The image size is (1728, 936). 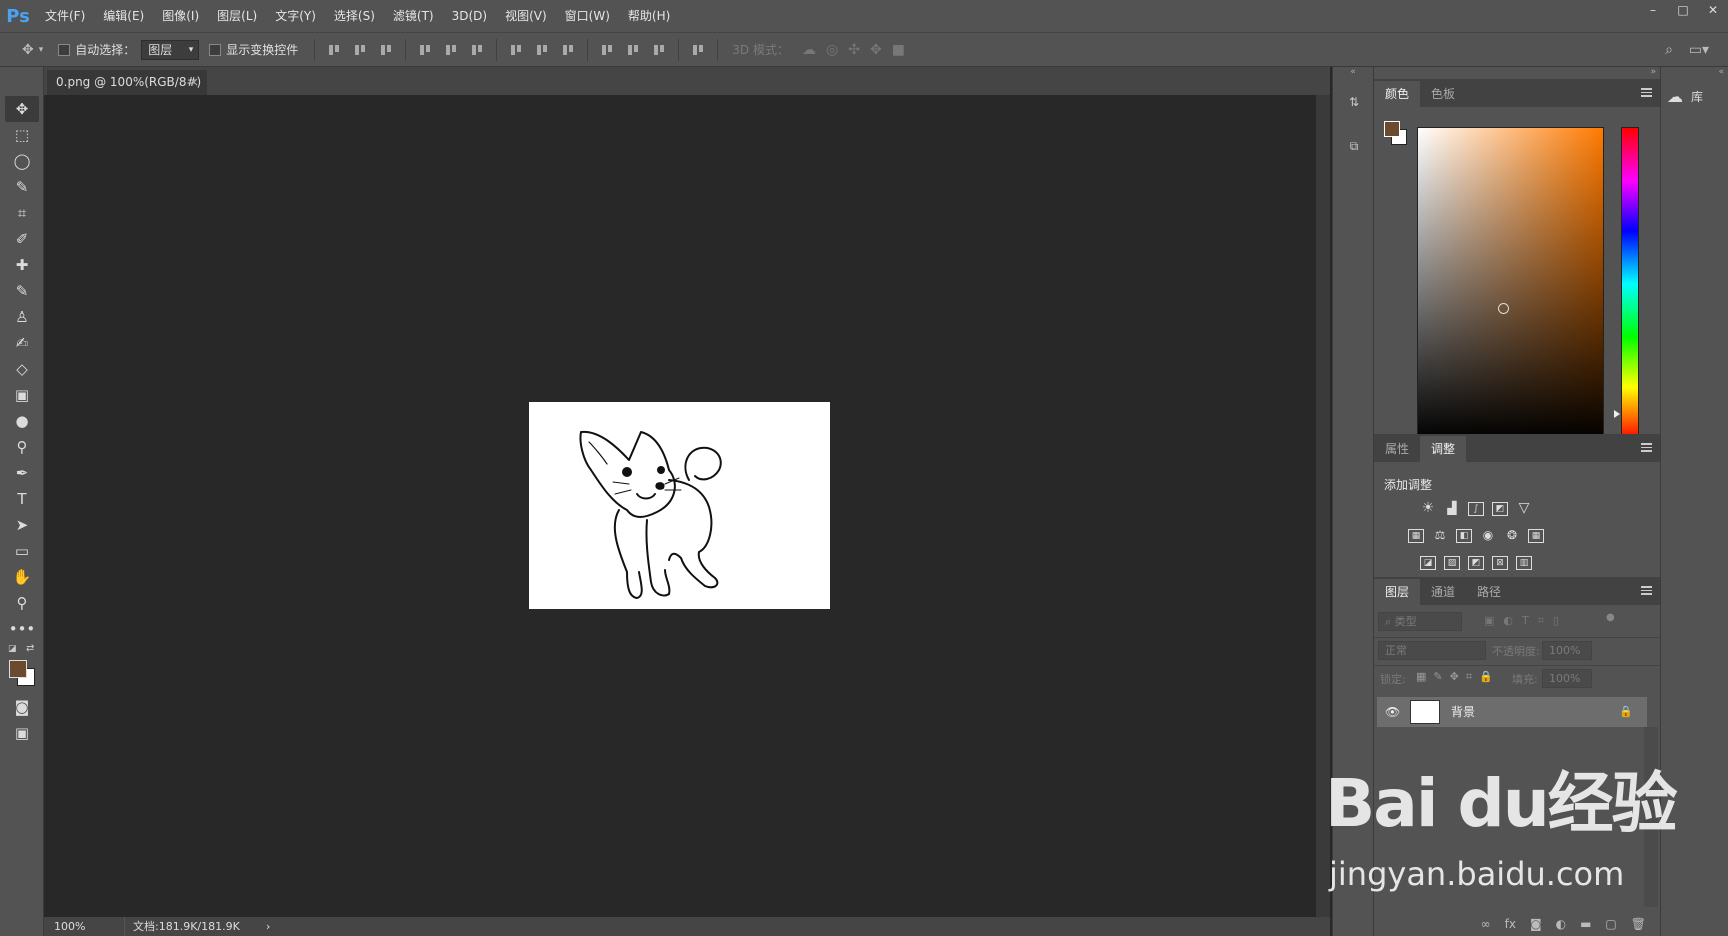 I want to click on marquee-tool-icon: ⬚, so click(x=22, y=135).